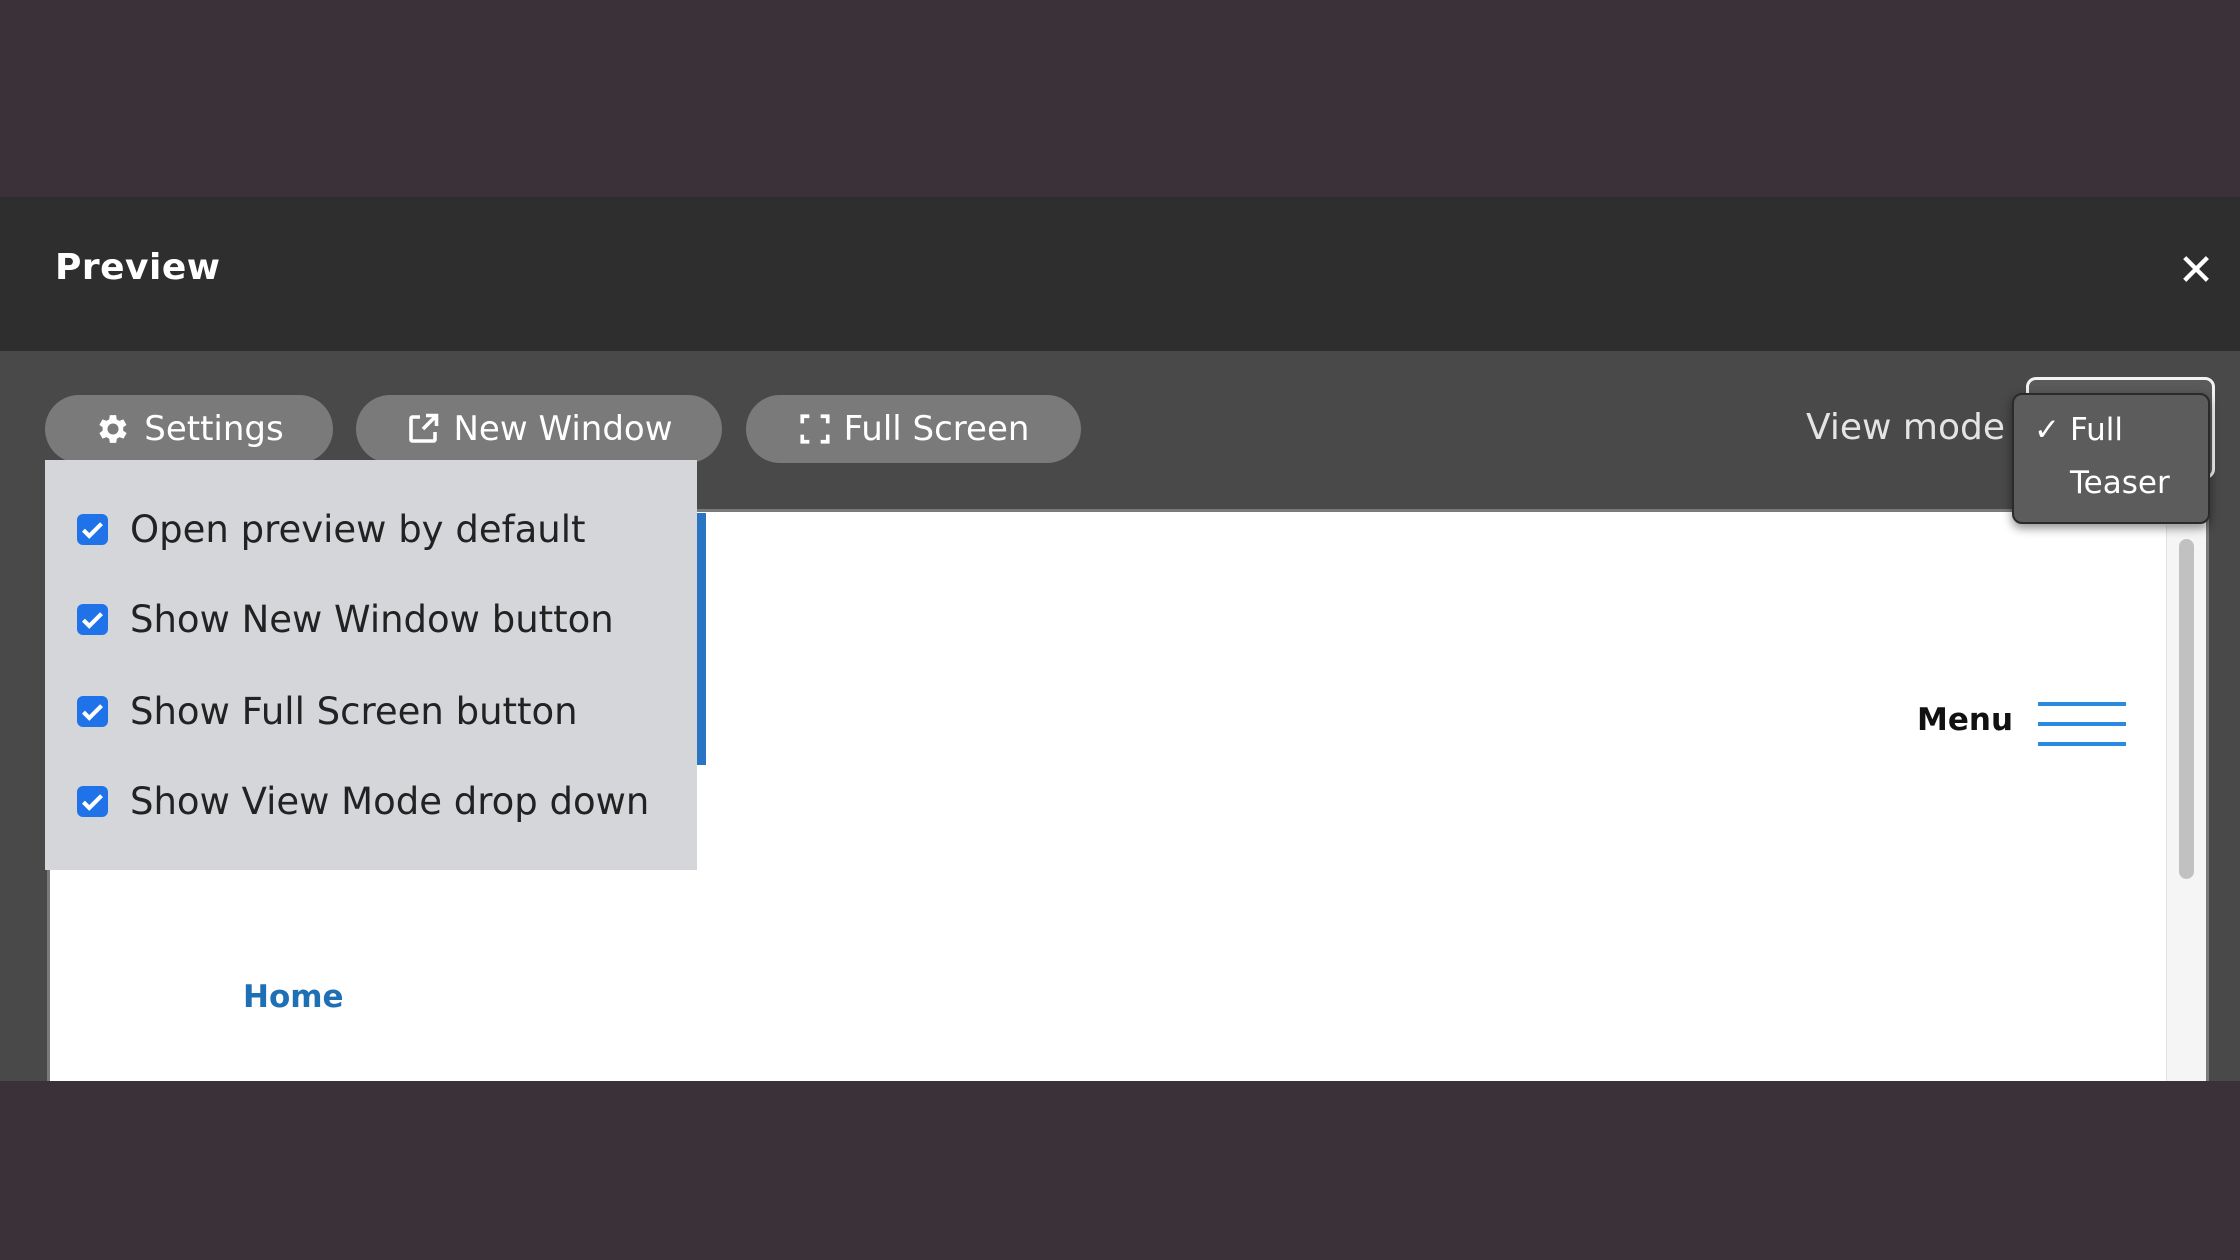  I want to click on setting-open-preview-by-default: Open preview by default, so click(331, 529).